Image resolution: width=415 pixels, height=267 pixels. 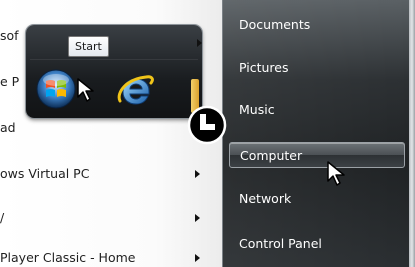 I want to click on menu-item-label: Network, so click(x=265, y=198).